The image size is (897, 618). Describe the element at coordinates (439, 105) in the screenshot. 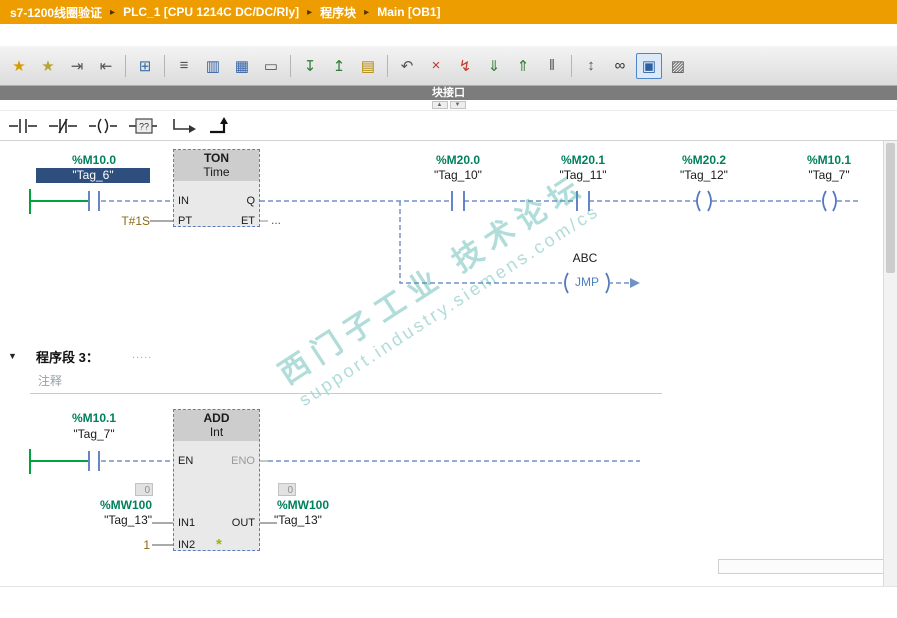

I see `expand-interface-grip: ▲` at that location.